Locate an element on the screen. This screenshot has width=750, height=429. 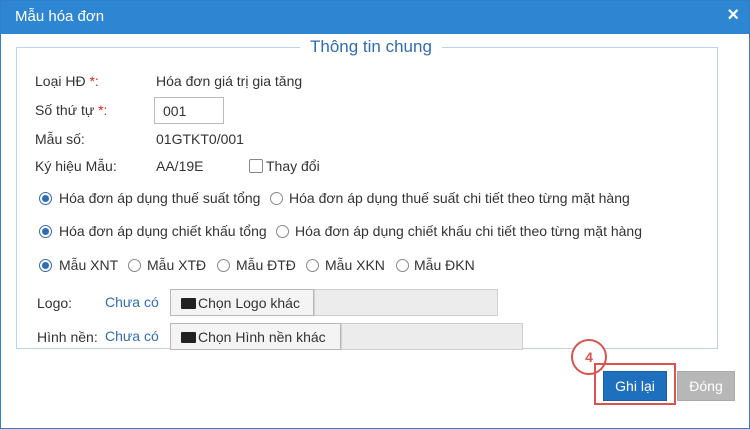
radio-tax-total is located at coordinates (45, 198).